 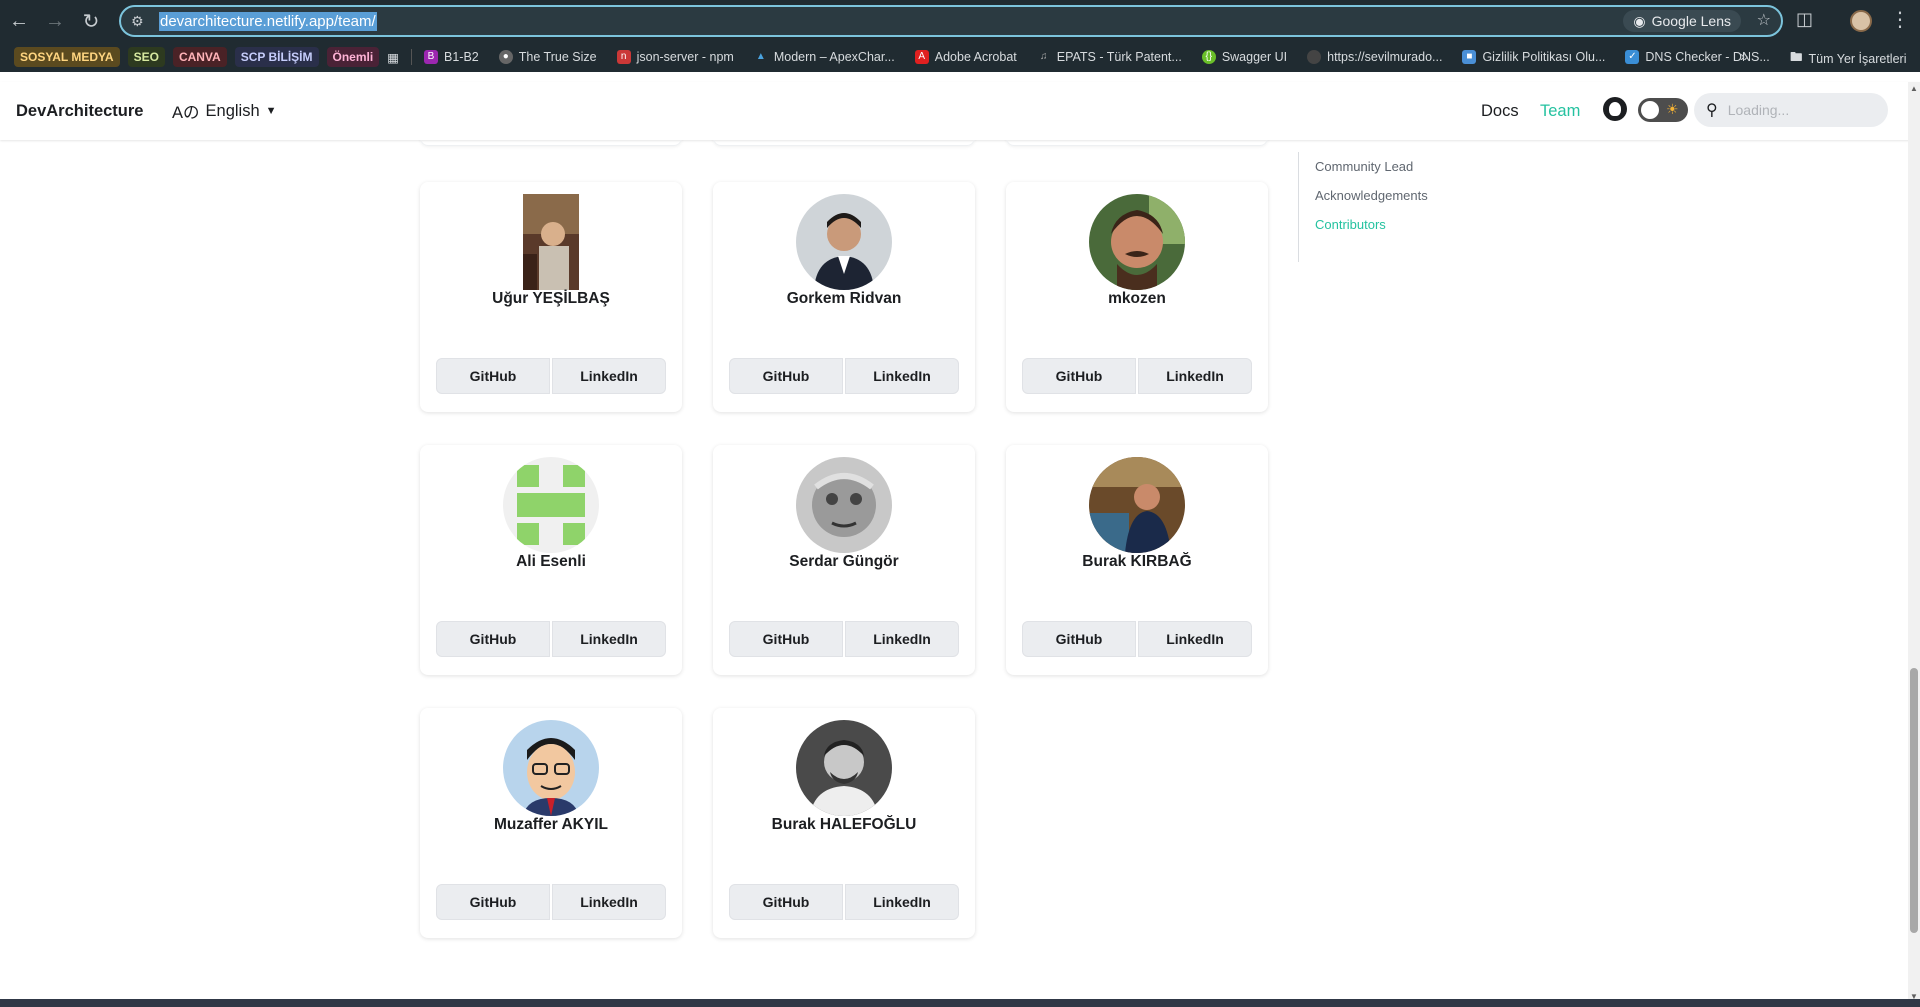 I want to click on contributor-name: Muzaffer AKYIL, so click(x=551, y=824).